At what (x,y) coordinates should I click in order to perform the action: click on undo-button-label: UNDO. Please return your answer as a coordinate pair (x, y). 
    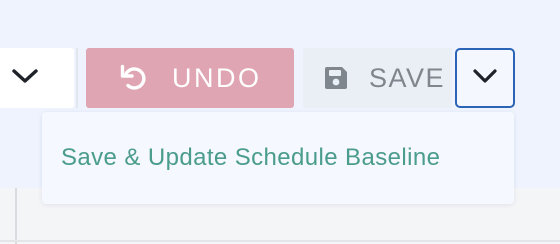
    Looking at the image, I should click on (217, 77).